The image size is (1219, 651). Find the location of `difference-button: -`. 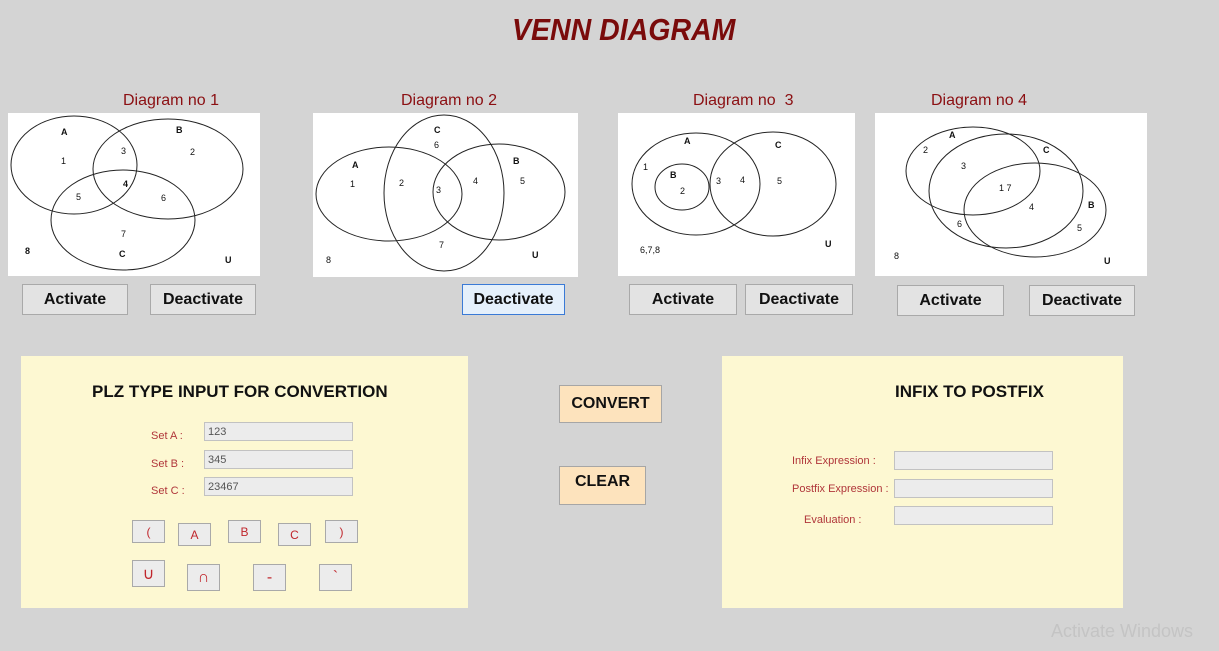

difference-button: - is located at coordinates (269, 577).